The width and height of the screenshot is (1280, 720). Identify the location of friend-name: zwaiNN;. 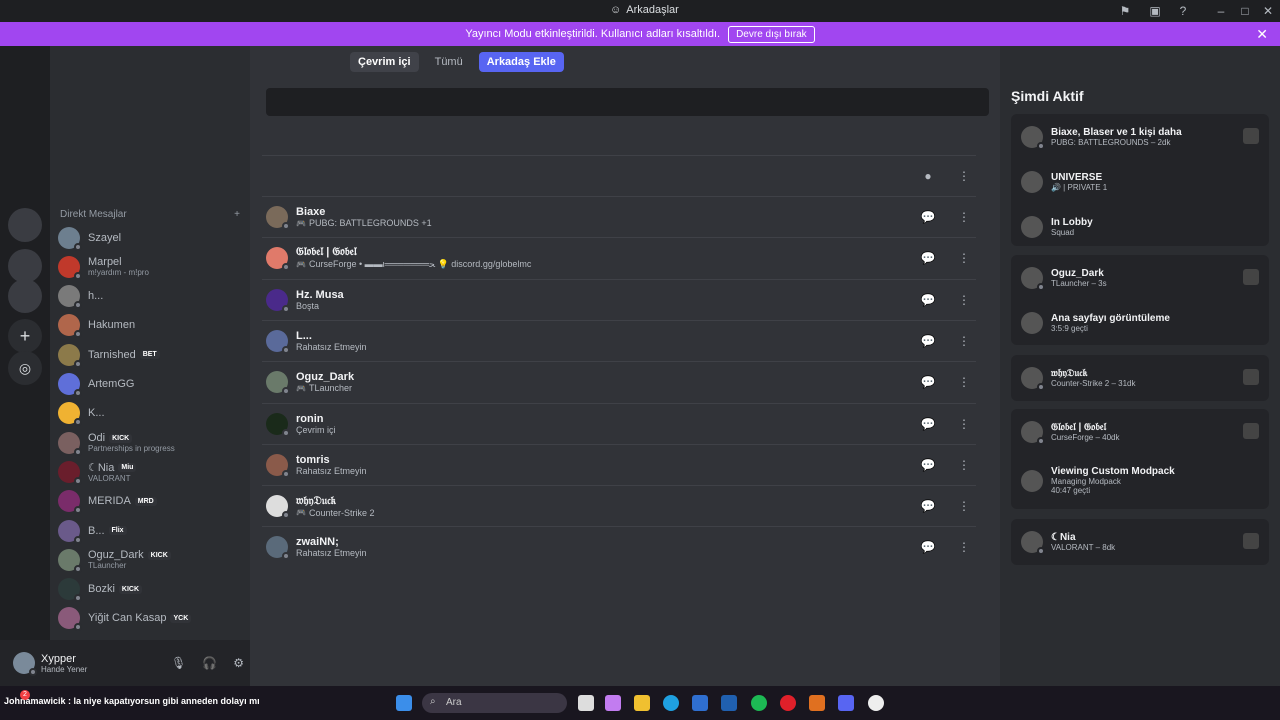
(317, 542).